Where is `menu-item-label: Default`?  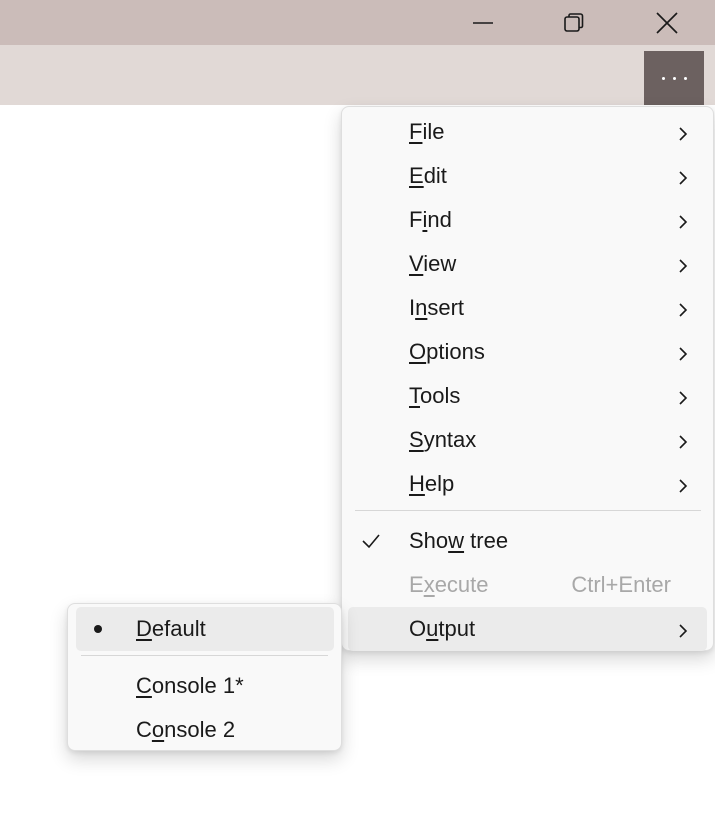 menu-item-label: Default is located at coordinates (171, 628).